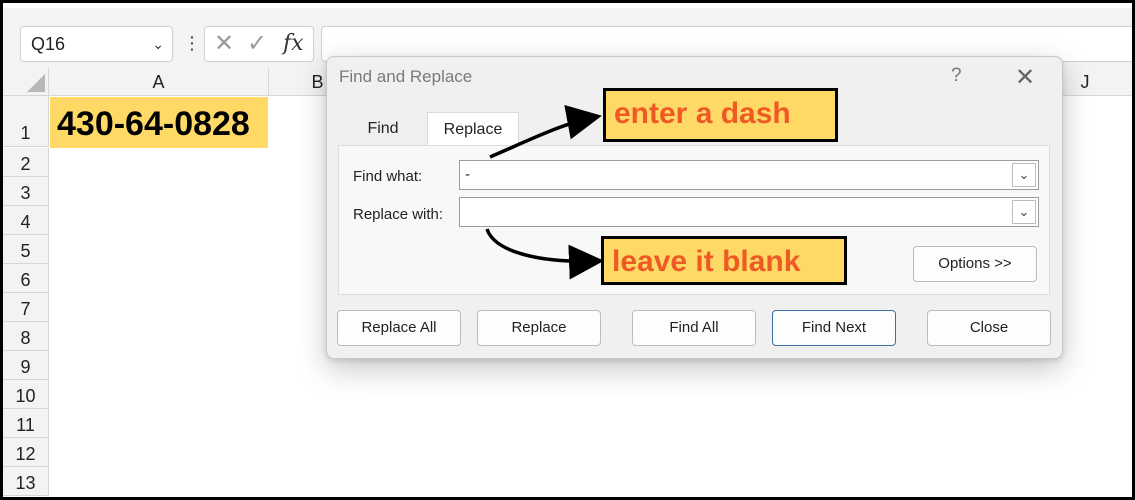  Describe the element at coordinates (834, 328) in the screenshot. I see `find-next-button: Find Next` at that location.